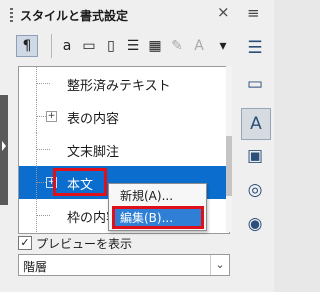  I want to click on fill-format-mode-icon: ✎, so click(177, 46).